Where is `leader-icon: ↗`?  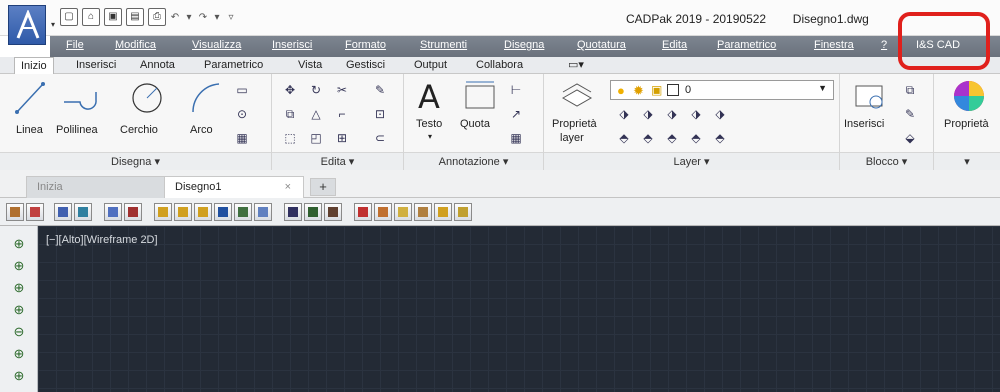
leader-icon: ↗ is located at coordinates (516, 114).